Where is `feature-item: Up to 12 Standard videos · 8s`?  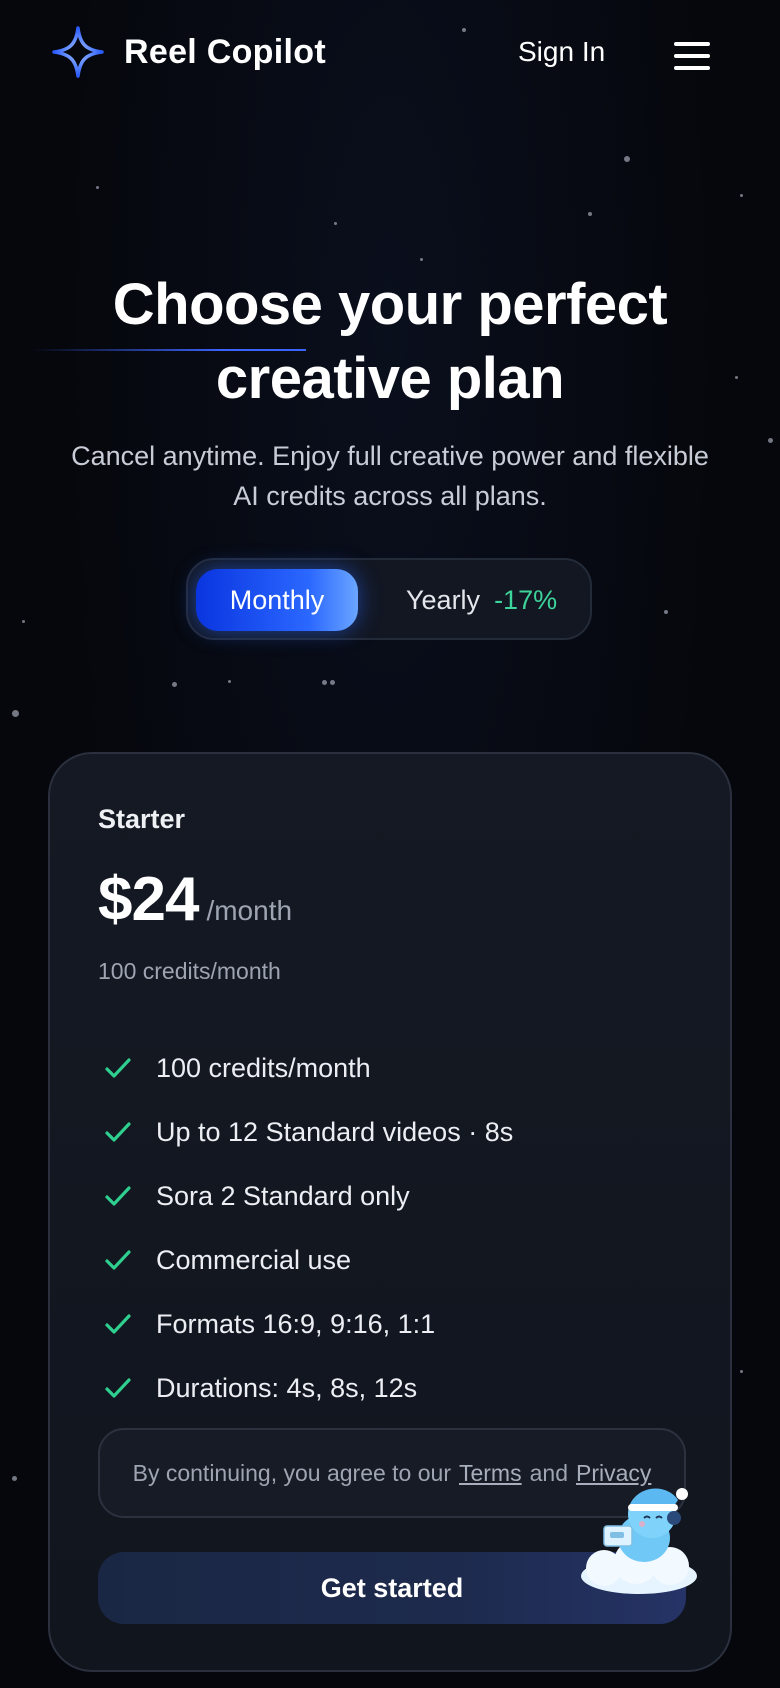 feature-item: Up to 12 Standard videos · 8s is located at coordinates (305, 1132).